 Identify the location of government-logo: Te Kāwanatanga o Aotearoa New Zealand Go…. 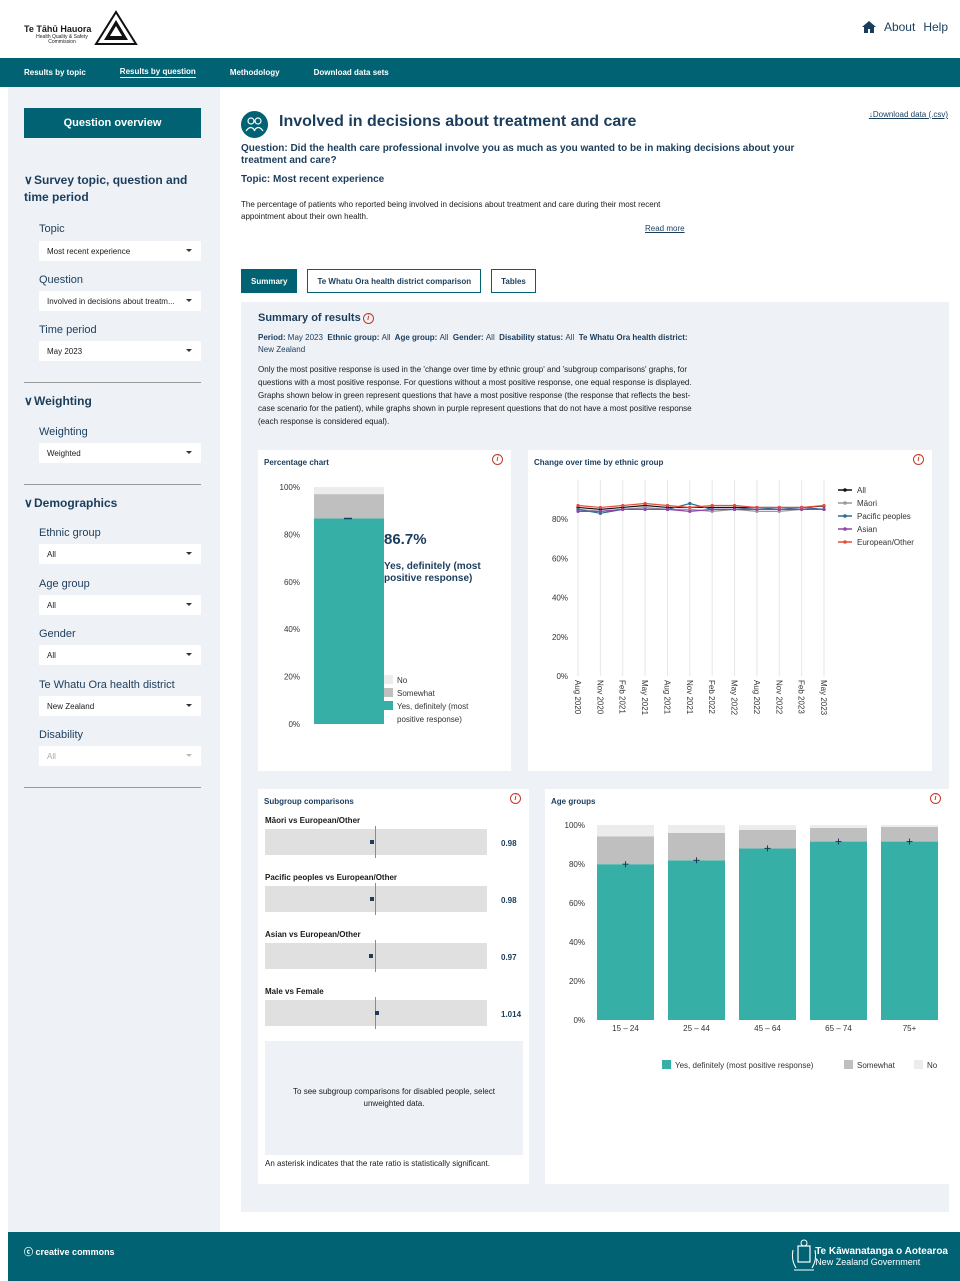
(881, 1256).